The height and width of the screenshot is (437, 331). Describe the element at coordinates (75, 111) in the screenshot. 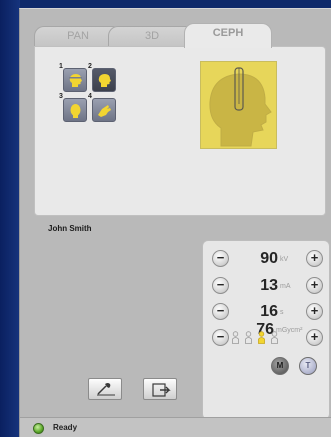

I see `head-front-icon` at that location.